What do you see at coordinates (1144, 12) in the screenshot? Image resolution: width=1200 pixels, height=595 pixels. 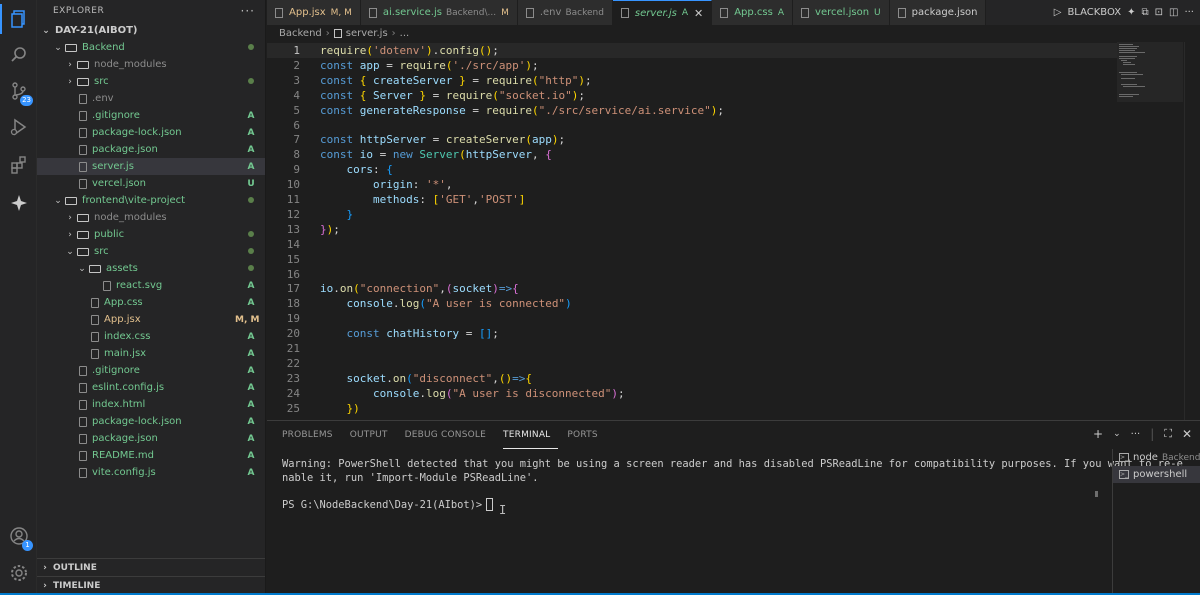 I see `compare-icon: ⧉` at bounding box center [1144, 12].